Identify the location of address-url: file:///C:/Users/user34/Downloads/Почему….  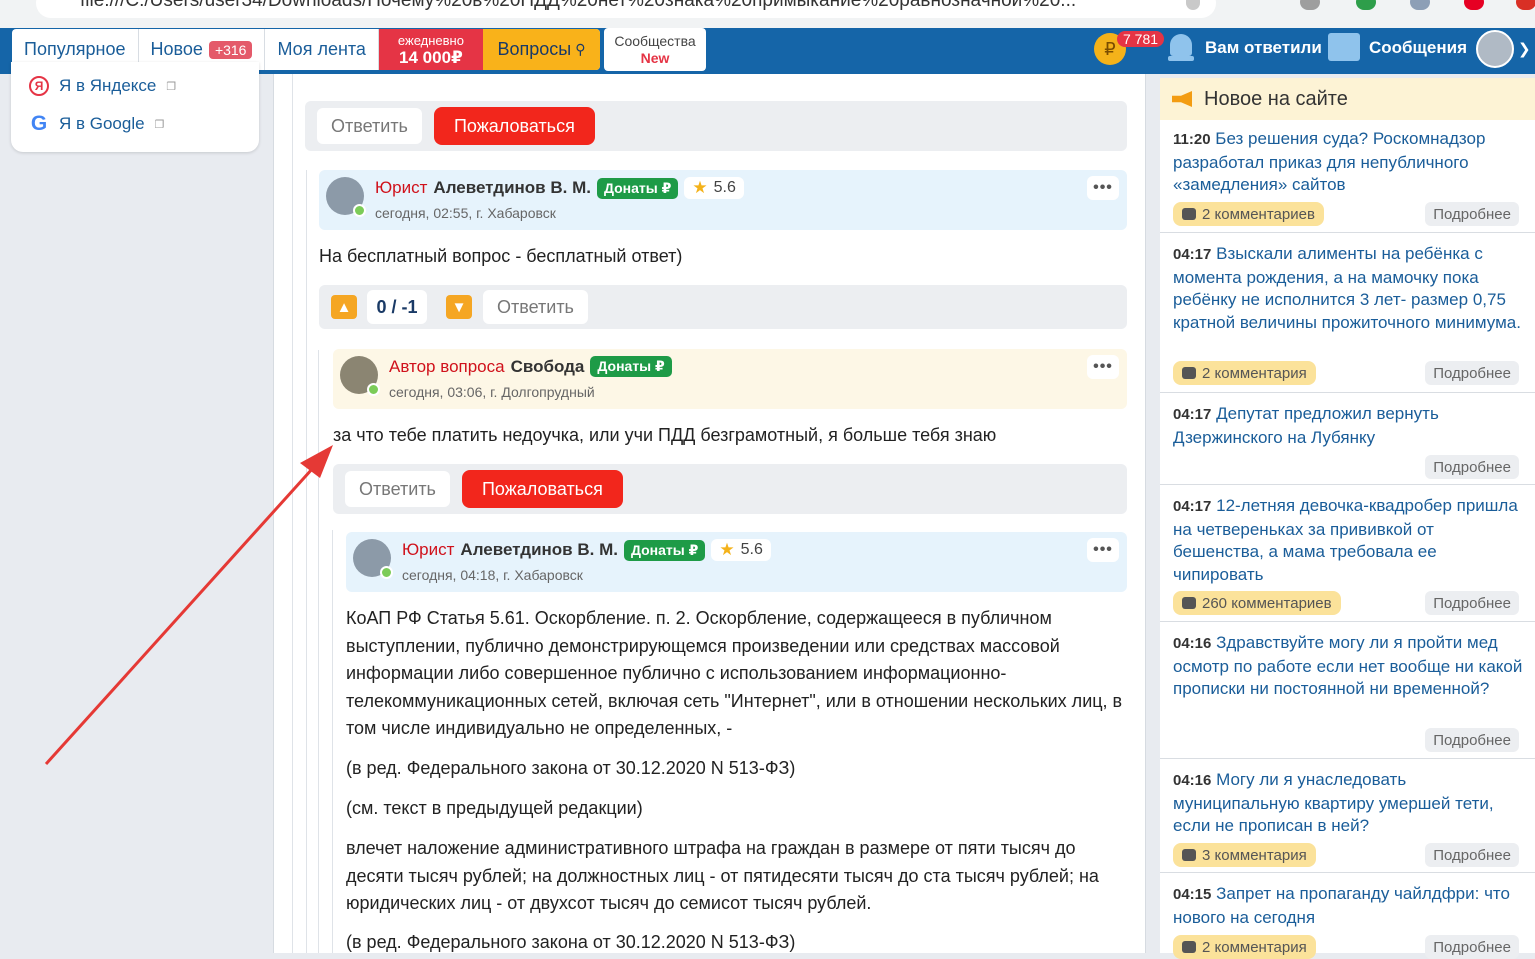
(578, 6).